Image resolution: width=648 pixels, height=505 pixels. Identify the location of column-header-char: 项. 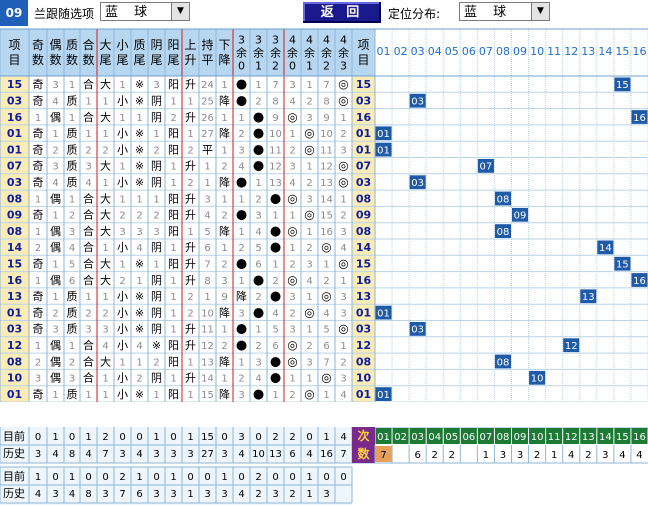
(363, 45).